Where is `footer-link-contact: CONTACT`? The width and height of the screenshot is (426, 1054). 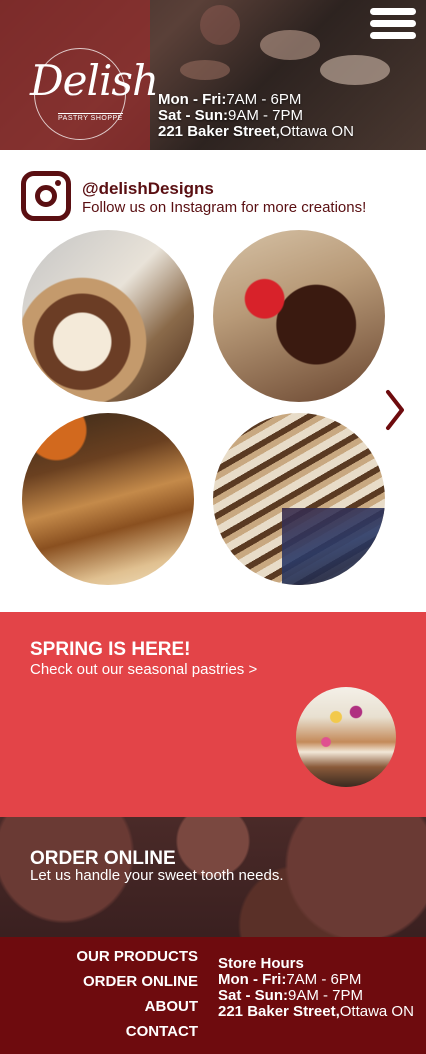 footer-link-contact: CONTACT is located at coordinates (137, 1036).